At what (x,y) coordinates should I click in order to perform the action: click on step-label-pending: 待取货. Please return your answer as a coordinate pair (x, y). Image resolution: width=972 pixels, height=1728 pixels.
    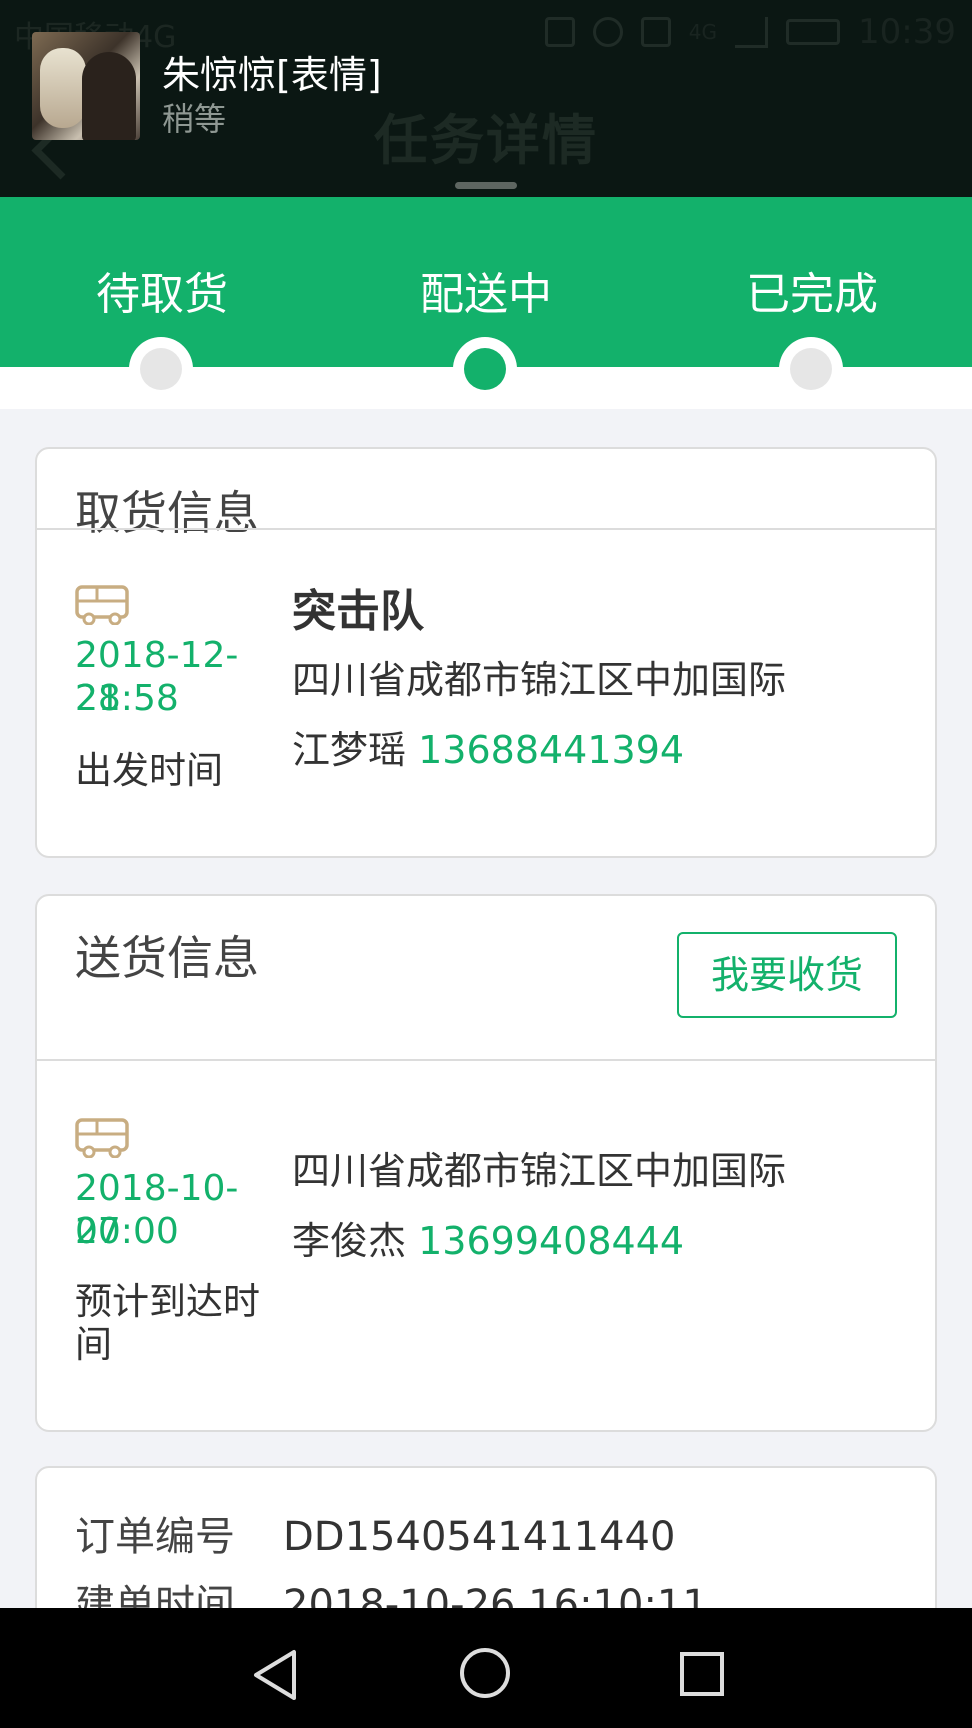
    Looking at the image, I should click on (162, 294).